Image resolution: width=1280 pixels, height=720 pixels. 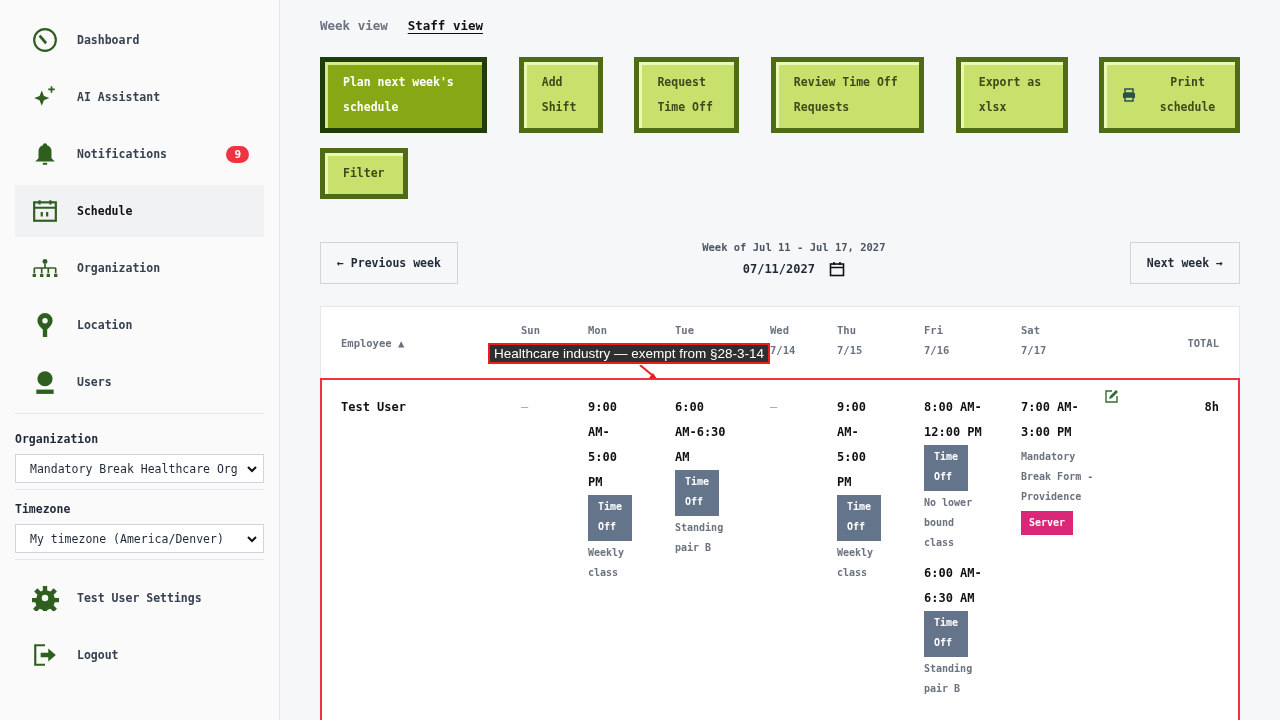 What do you see at coordinates (364, 173) in the screenshot?
I see `action-button: Filter` at bounding box center [364, 173].